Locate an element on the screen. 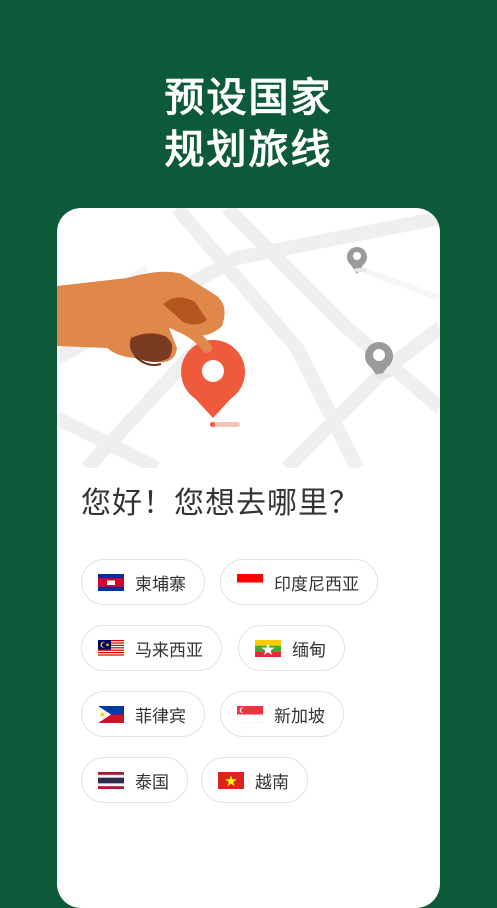  country-name: 柬埔寨 is located at coordinates (160, 584).